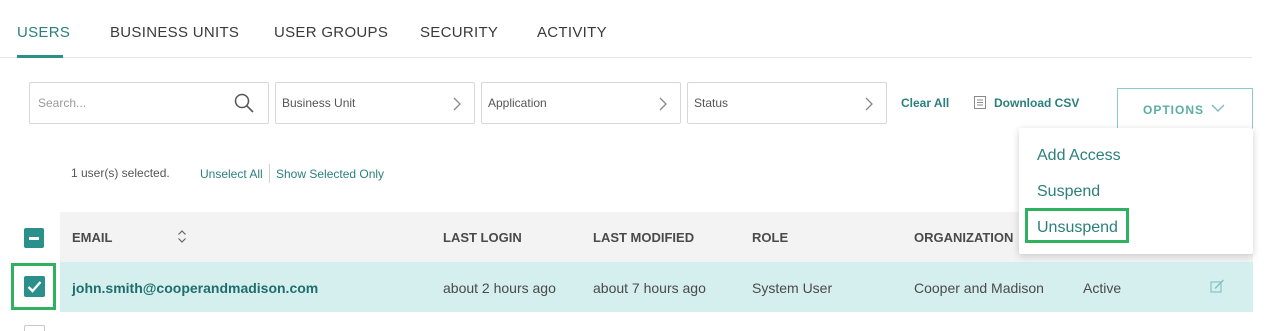 Image resolution: width=1266 pixels, height=331 pixels. Describe the element at coordinates (331, 32) in the screenshot. I see `tab-user-groups: USER GROUPS` at that location.